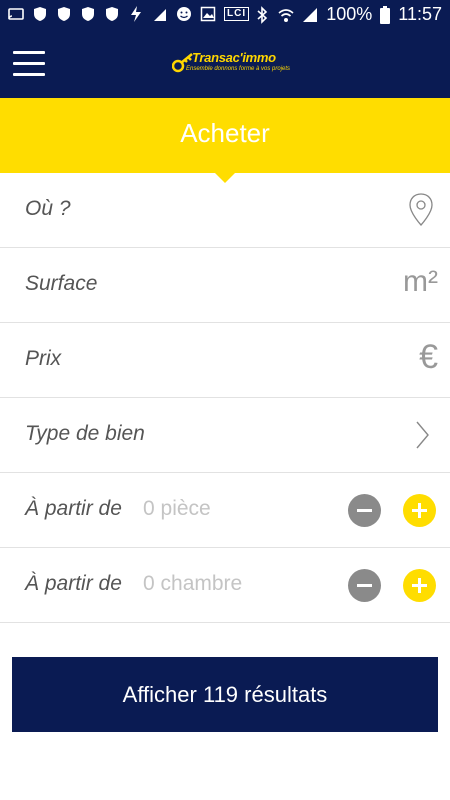  Describe the element at coordinates (225, 435) in the screenshot. I see `property-type-row: Type de bien` at that location.